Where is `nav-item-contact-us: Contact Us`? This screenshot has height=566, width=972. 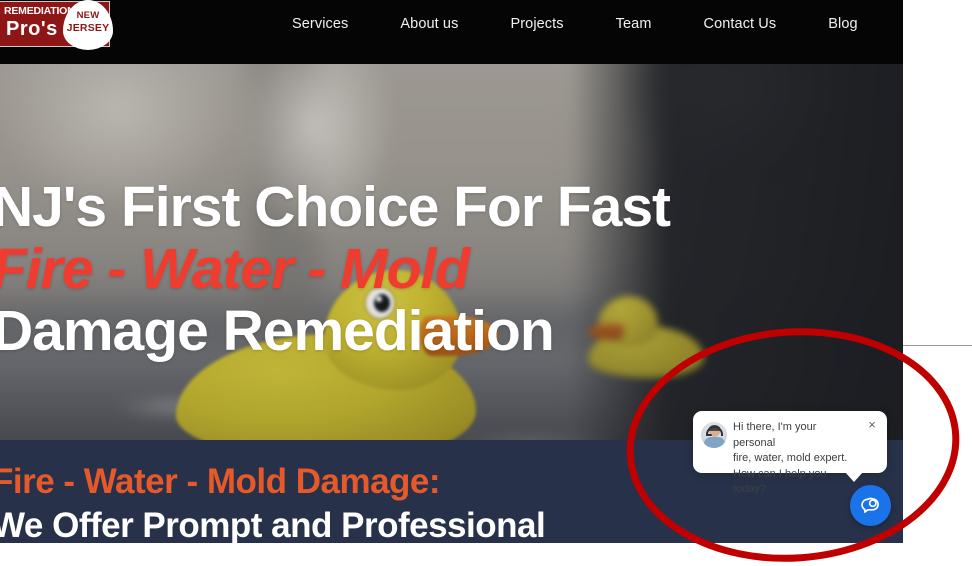
nav-item-contact-us: Contact Us is located at coordinates (740, 24).